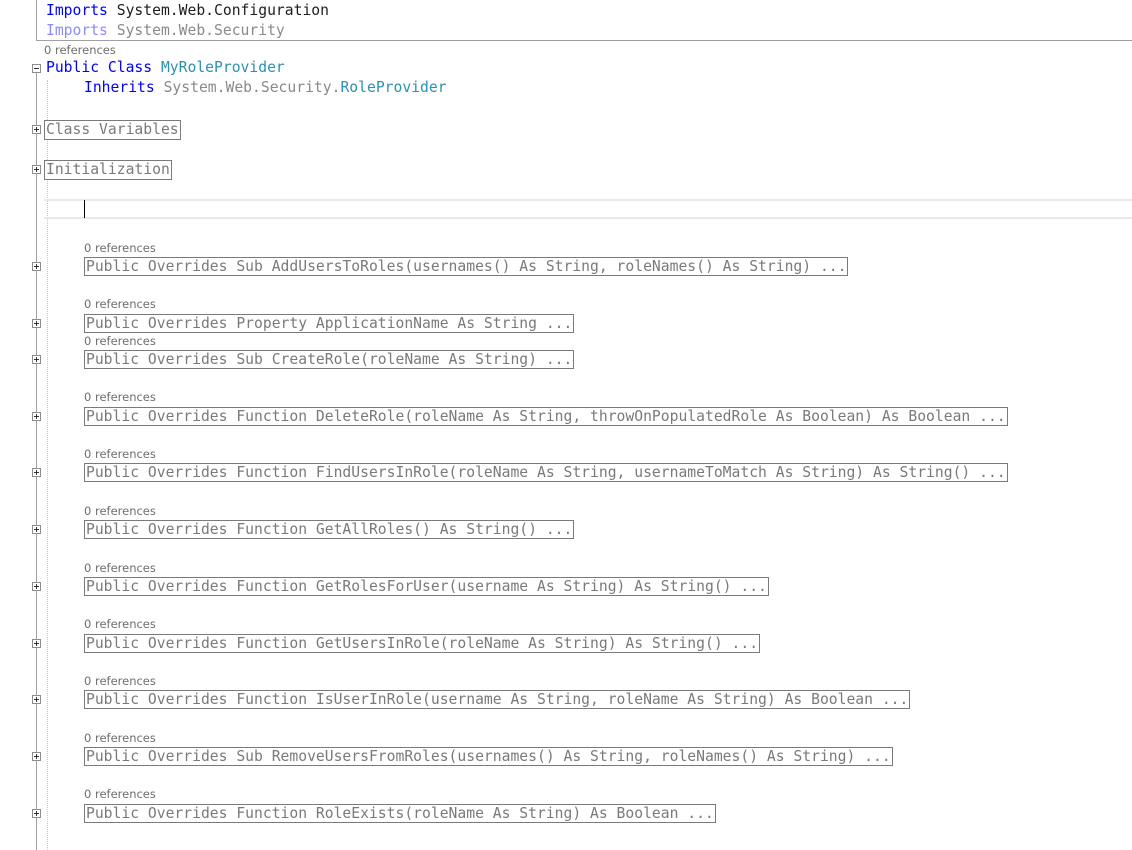 This screenshot has width=1132, height=850. I want to click on inherits-namespace: System.Web.Security., so click(252, 87).